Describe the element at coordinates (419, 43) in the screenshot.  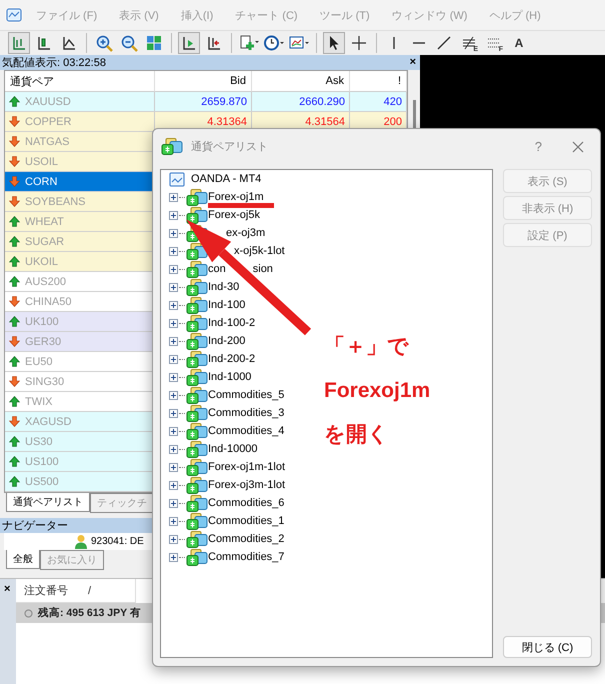
I see `horizontal-line-icon` at that location.